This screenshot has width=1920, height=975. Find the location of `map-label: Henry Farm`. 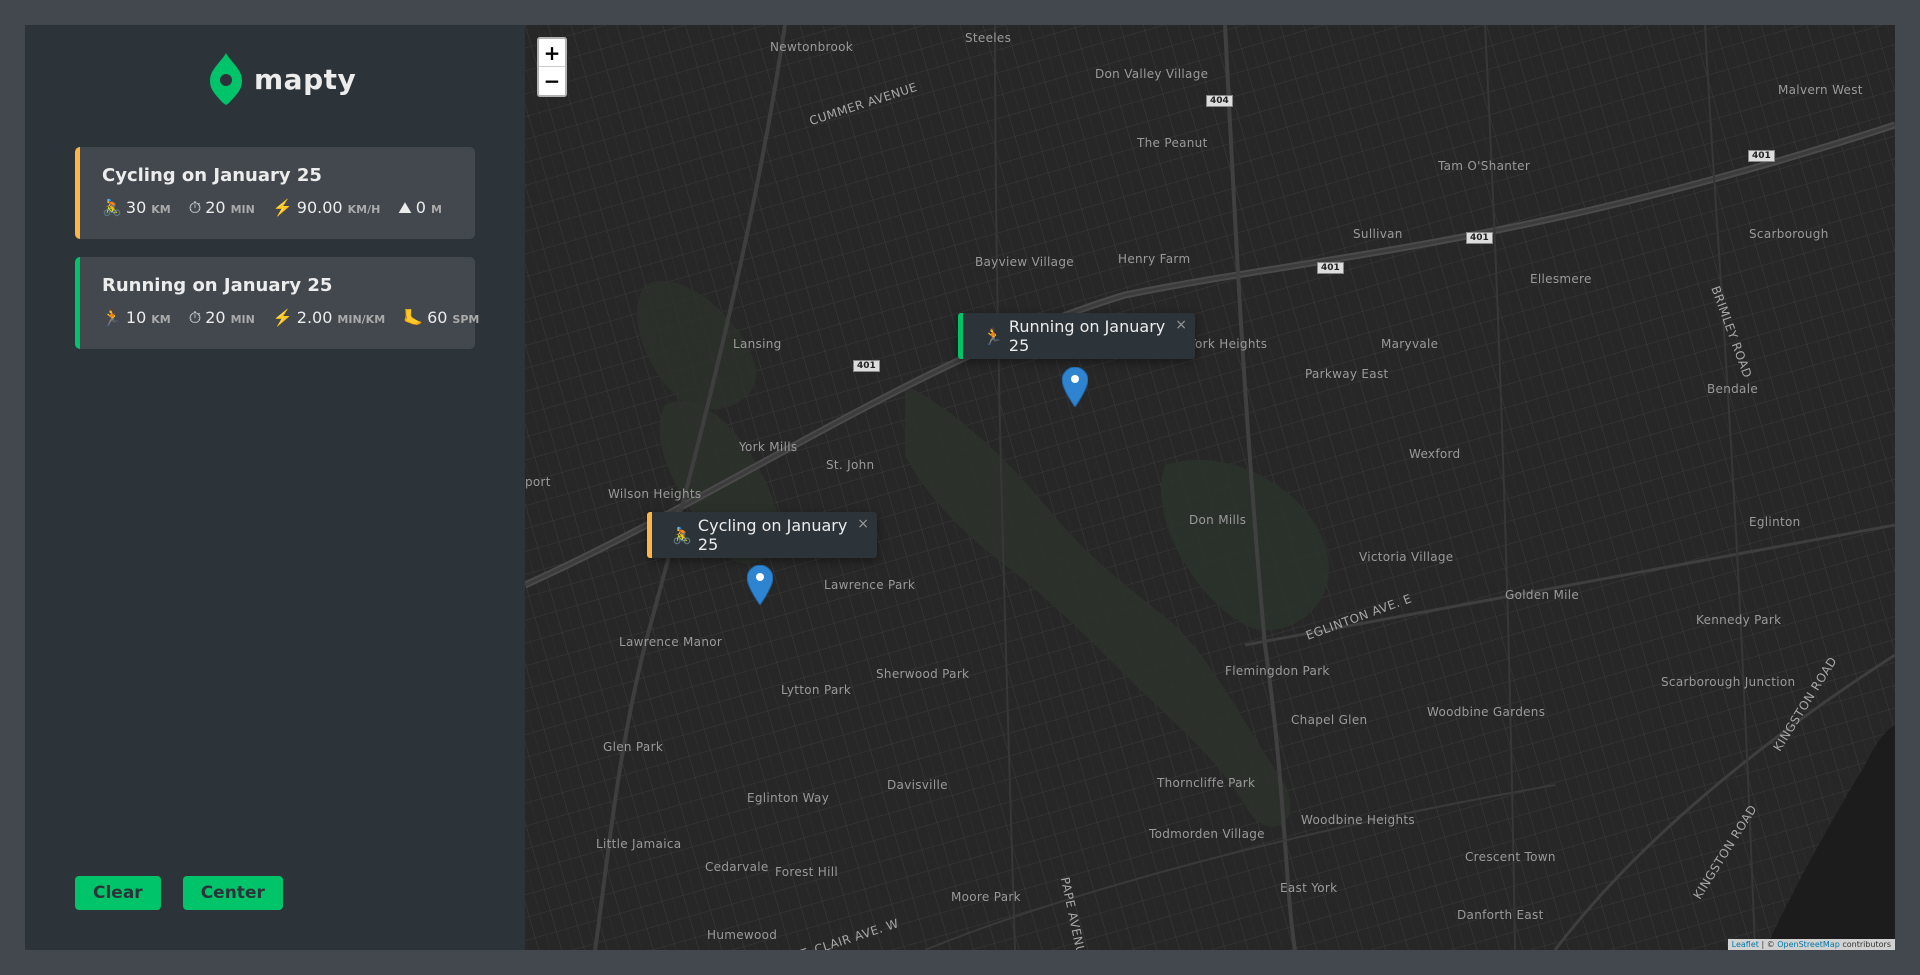

map-label: Henry Farm is located at coordinates (1154, 259).